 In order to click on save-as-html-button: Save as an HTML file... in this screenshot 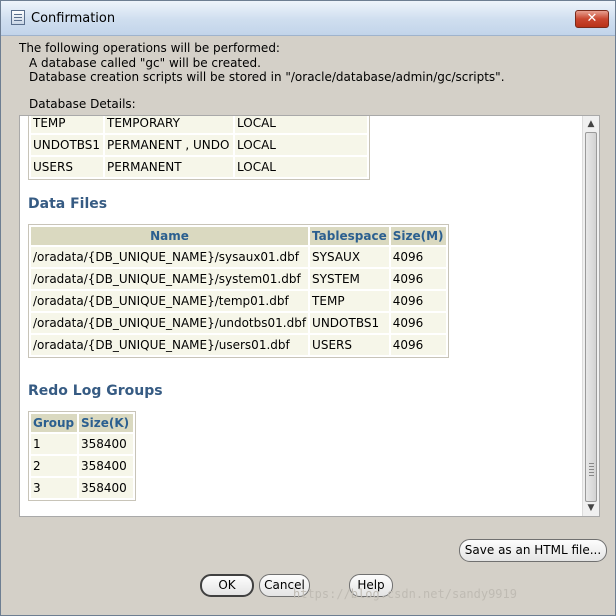, I will do `click(533, 550)`.